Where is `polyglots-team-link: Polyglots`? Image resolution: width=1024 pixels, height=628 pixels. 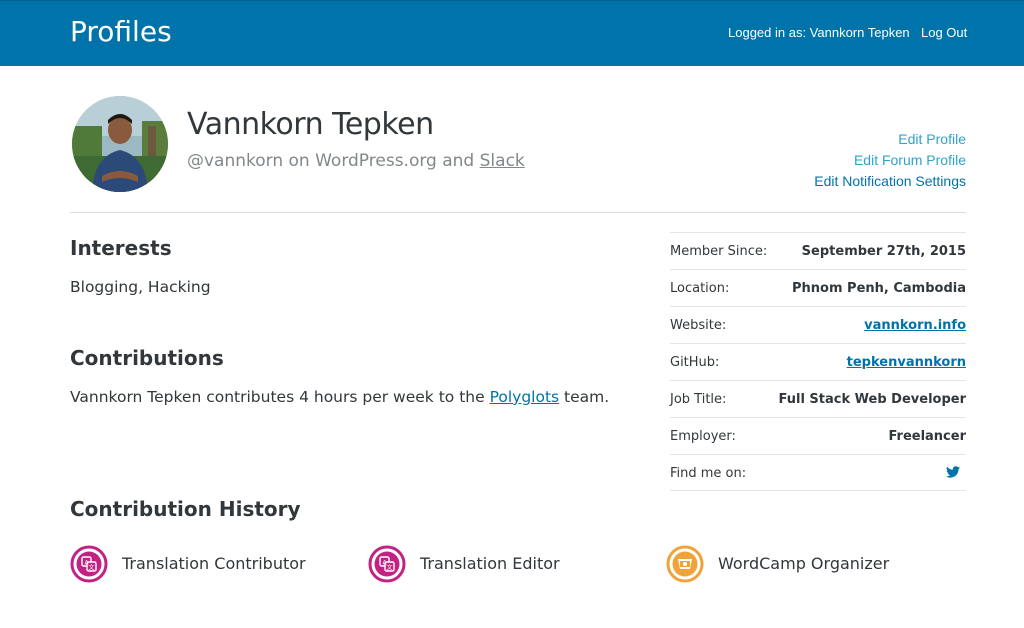
polyglots-team-link: Polyglots is located at coordinates (525, 397).